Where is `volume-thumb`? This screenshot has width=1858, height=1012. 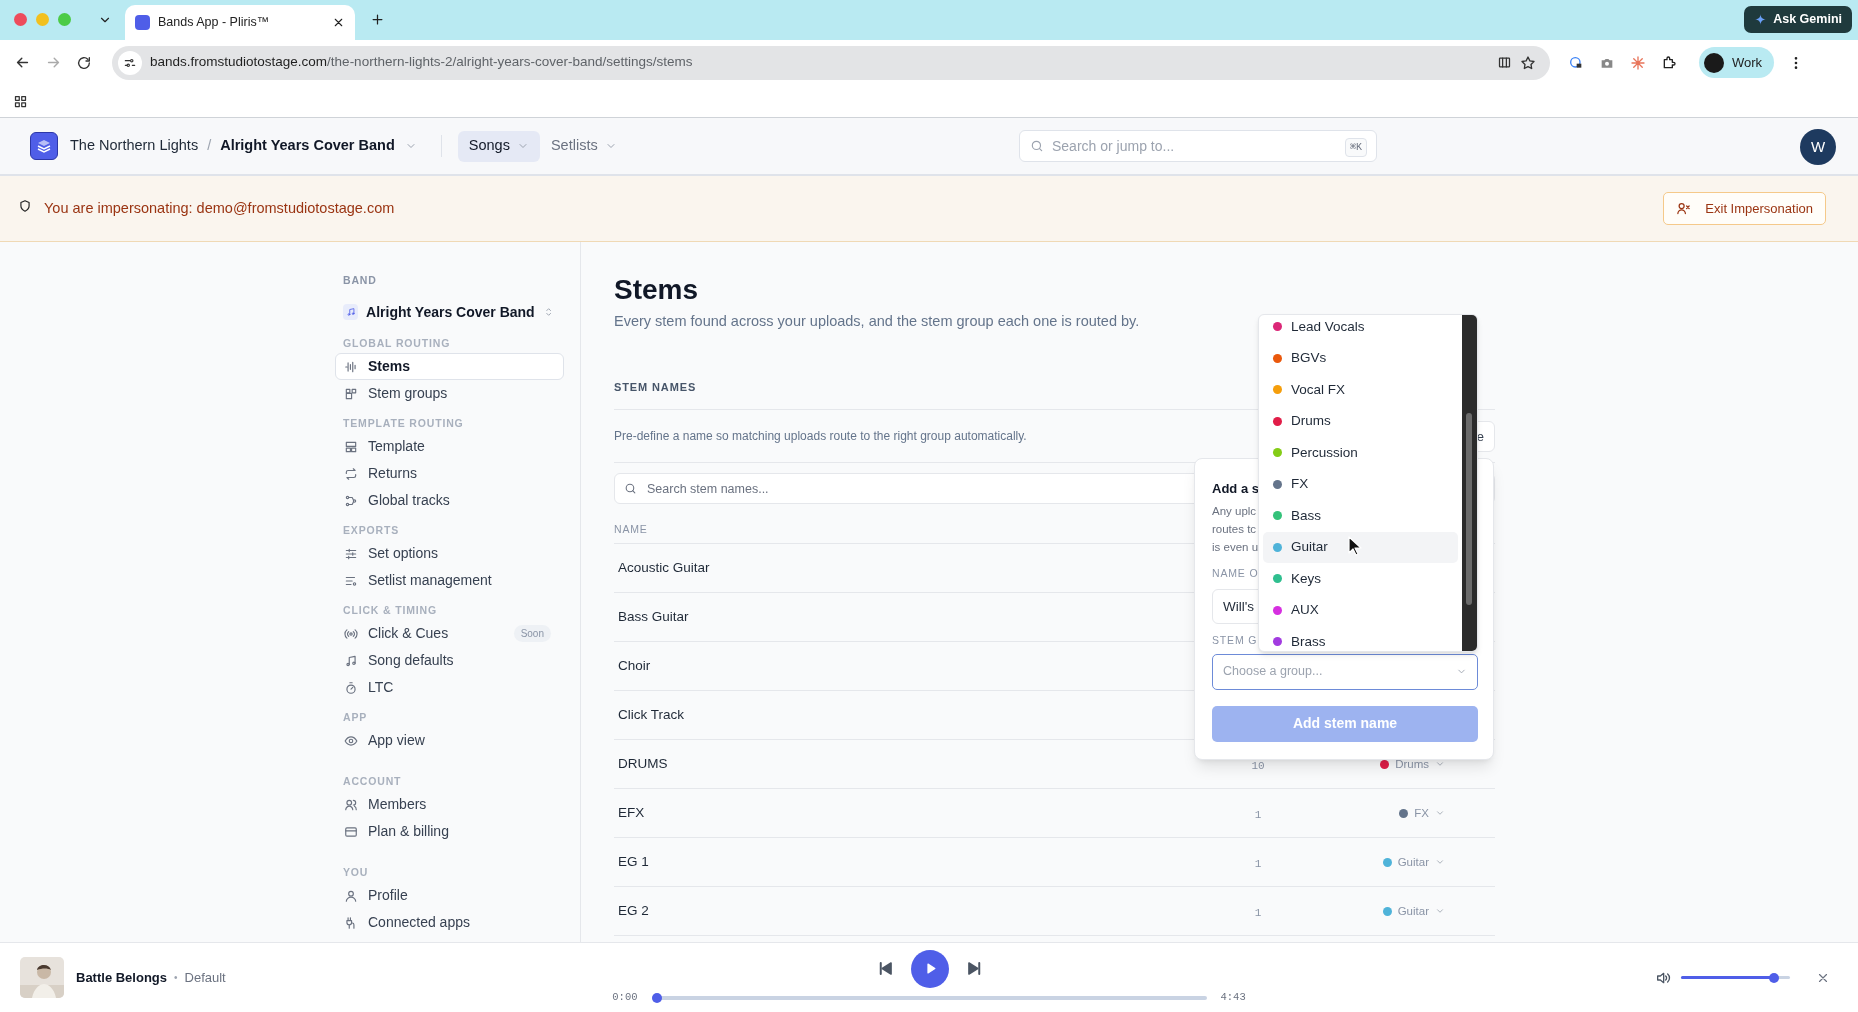
volume-thumb is located at coordinates (1773, 977).